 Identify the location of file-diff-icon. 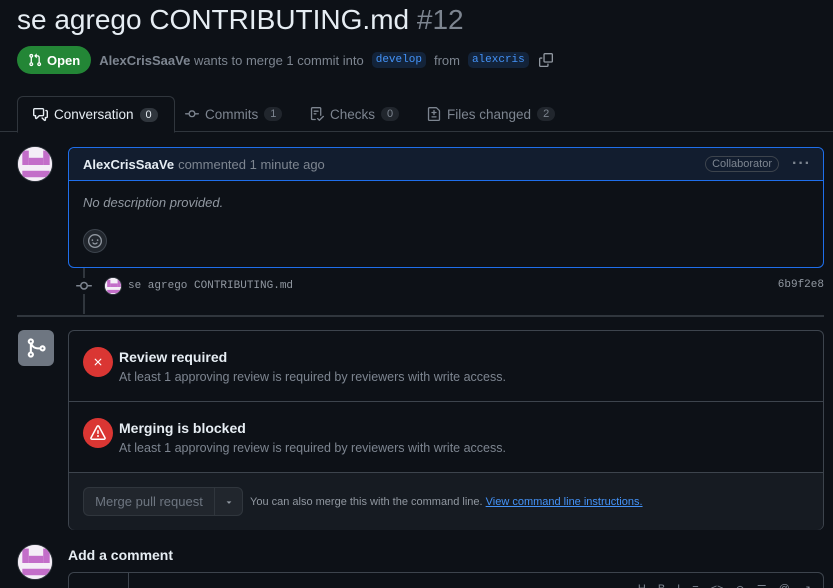
(434, 114).